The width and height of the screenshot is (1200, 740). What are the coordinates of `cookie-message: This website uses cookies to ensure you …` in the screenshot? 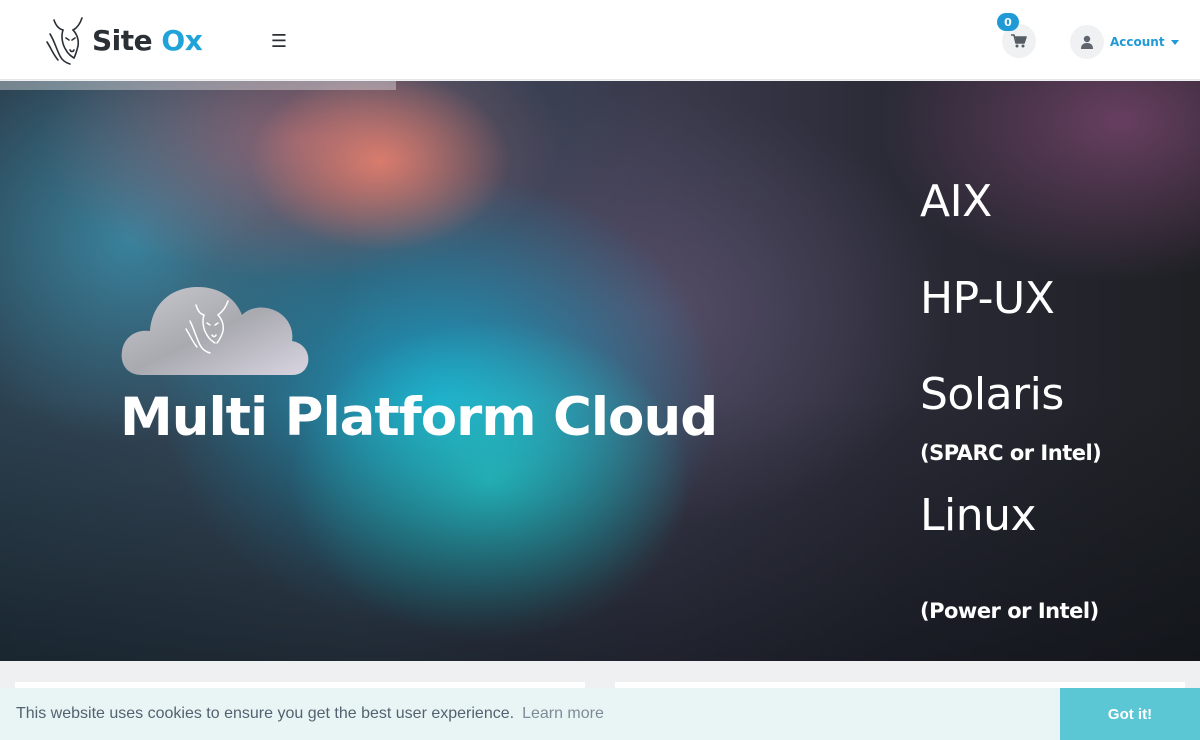 It's located at (265, 713).